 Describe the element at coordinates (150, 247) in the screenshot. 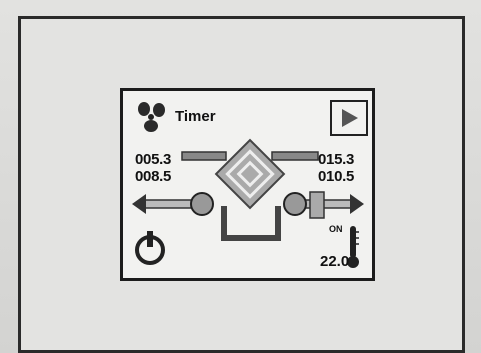

I see `power-icon` at that location.